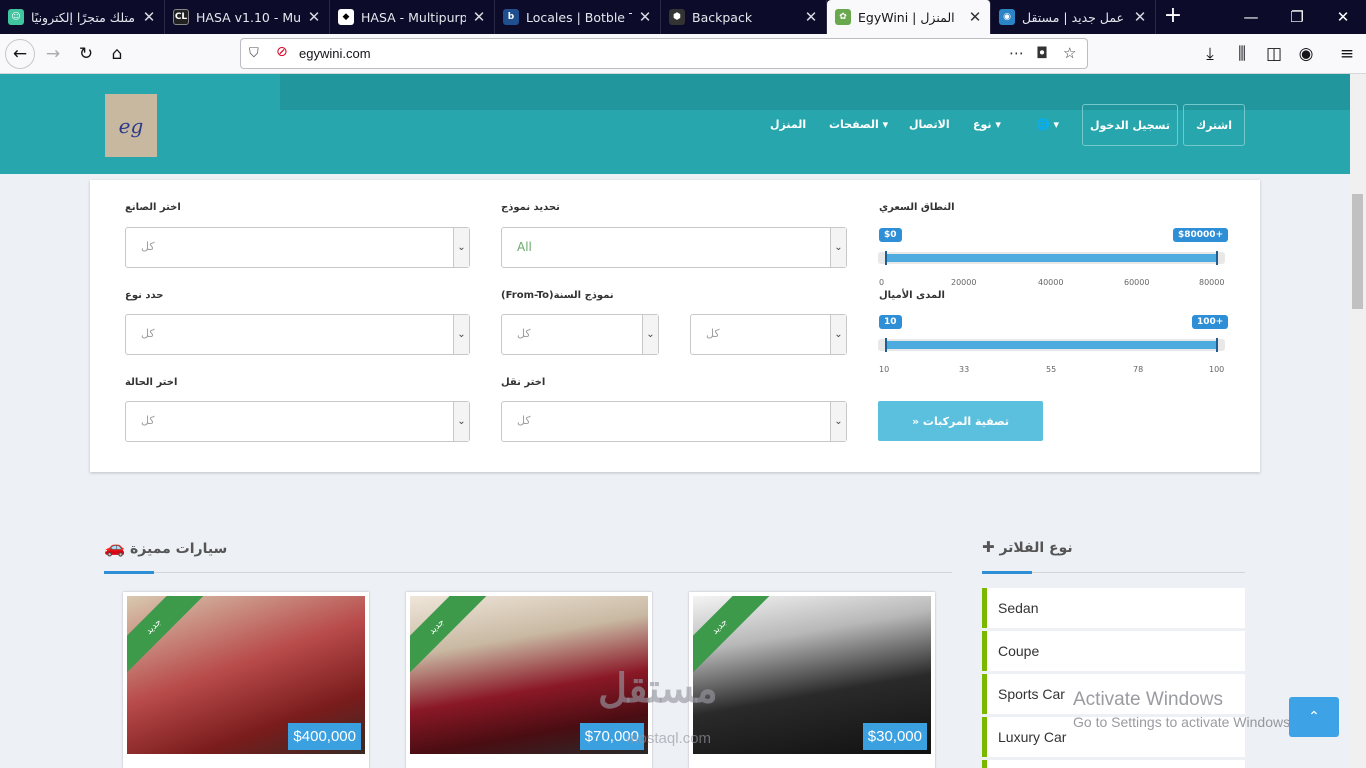 The image size is (1366, 768). What do you see at coordinates (890, 322) in the screenshot?
I see `mileage-min-badge: 10` at bounding box center [890, 322].